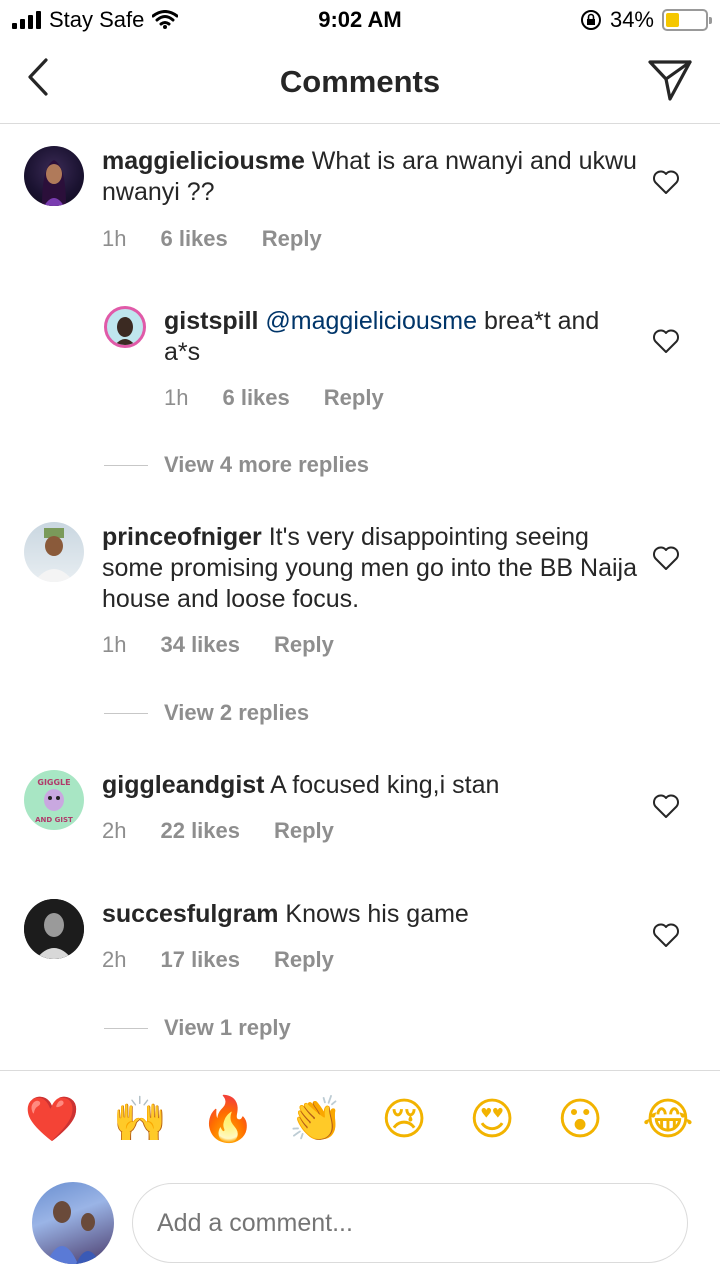 This screenshot has width=720, height=1280. I want to click on comment-body: Knows his game, so click(373, 914).